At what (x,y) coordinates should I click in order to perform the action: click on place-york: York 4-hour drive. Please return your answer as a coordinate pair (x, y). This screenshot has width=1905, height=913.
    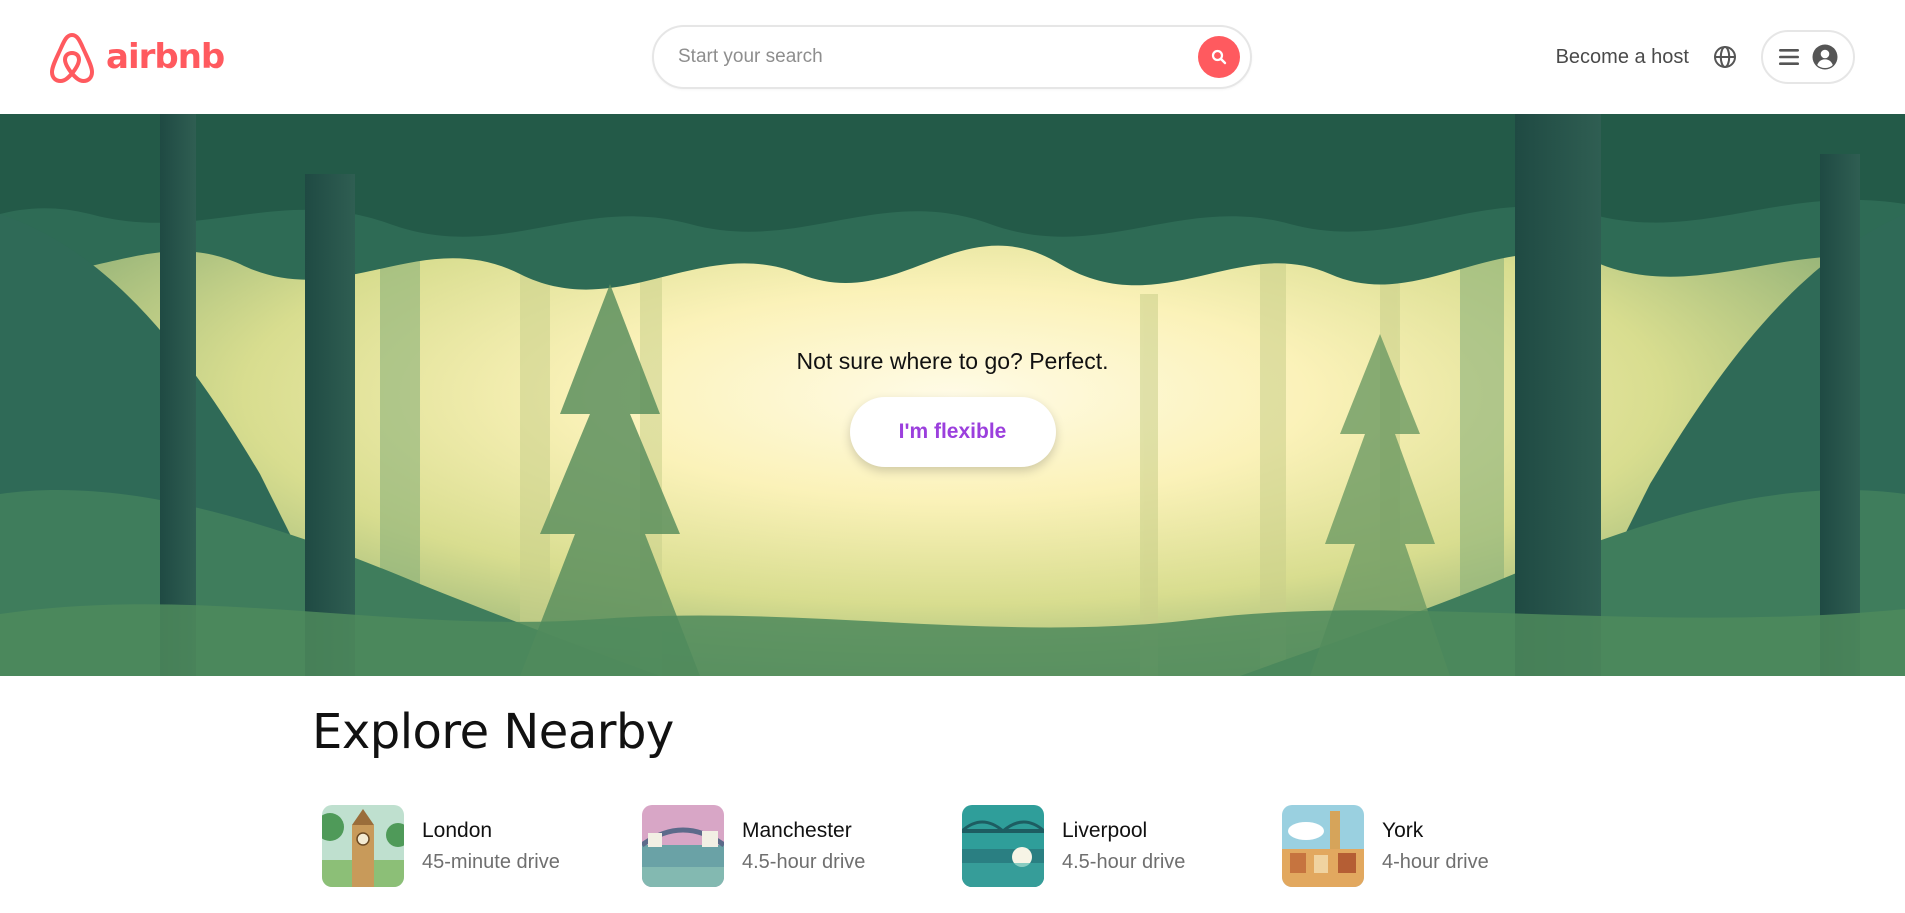
    Looking at the image, I should click on (1442, 846).